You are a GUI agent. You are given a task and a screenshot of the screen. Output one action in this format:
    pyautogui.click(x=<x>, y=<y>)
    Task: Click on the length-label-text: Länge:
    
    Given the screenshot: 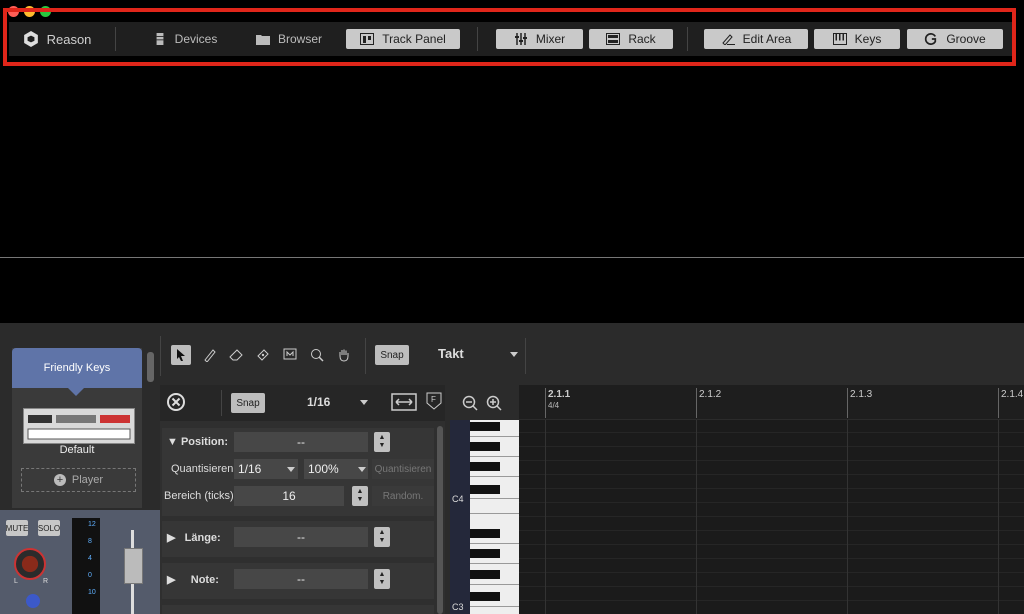 What is the action you would take?
    pyautogui.click(x=202, y=538)
    